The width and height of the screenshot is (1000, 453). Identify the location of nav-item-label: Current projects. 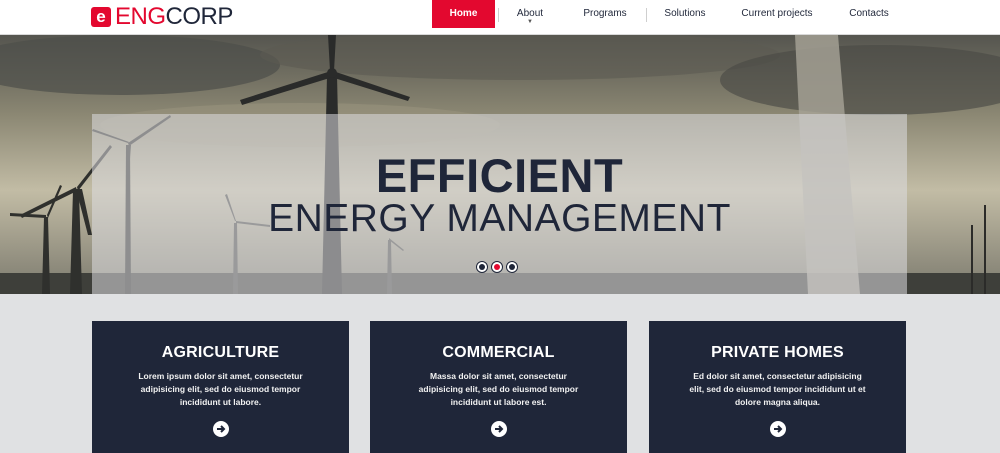
(777, 13).